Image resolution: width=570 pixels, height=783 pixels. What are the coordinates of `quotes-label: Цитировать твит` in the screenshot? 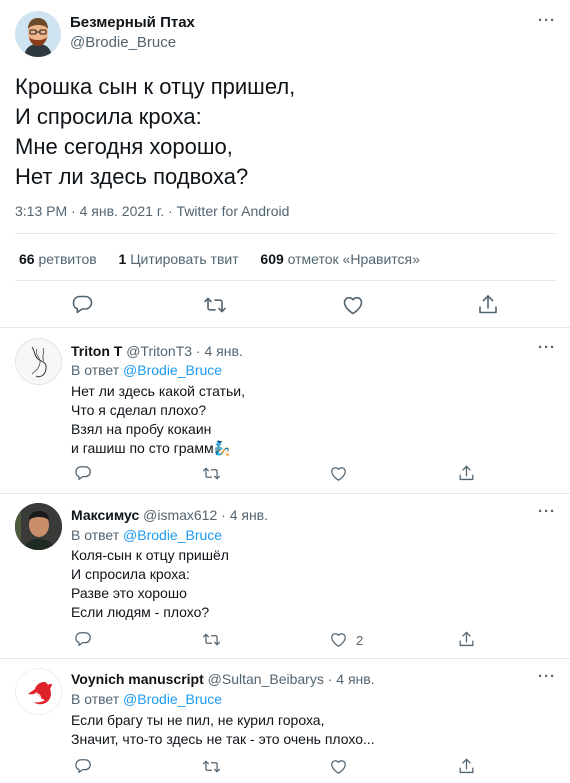 It's located at (184, 259).